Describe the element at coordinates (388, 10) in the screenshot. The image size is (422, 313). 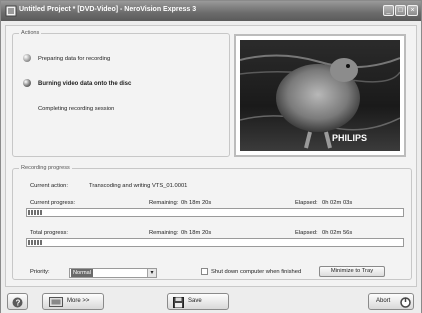
I see `minimize-window-button: _` at that location.